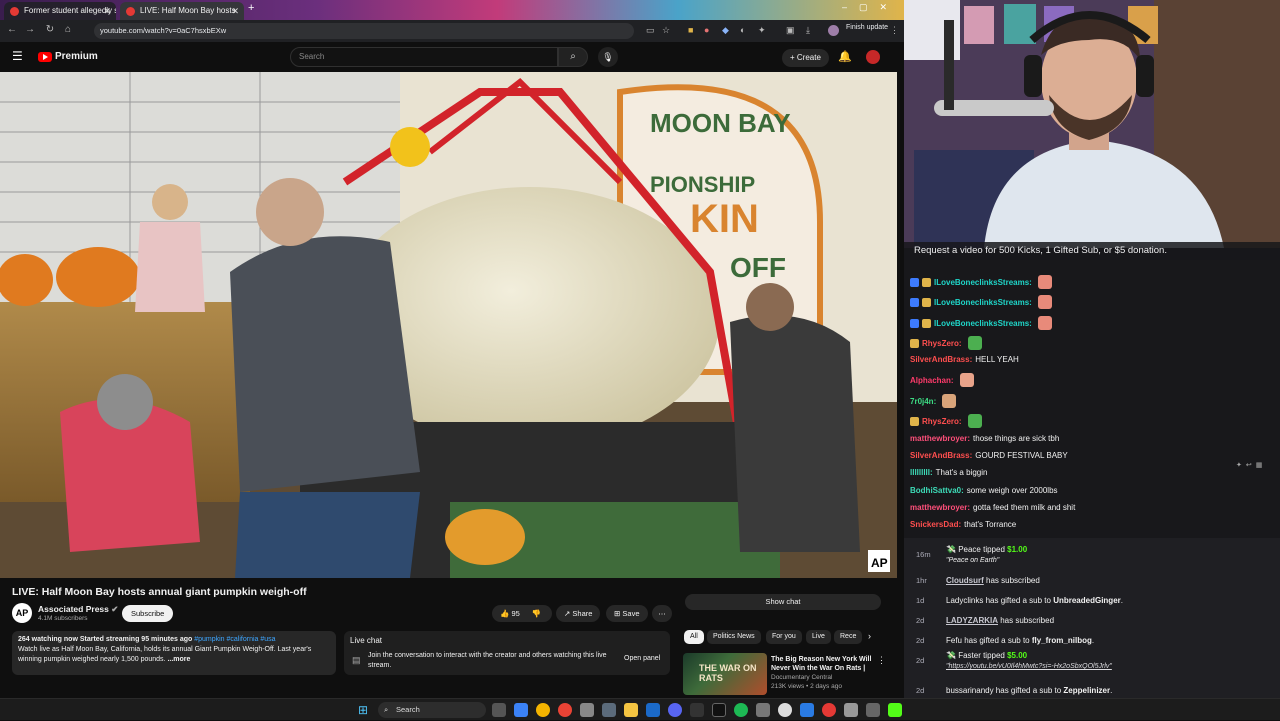 Image resolution: width=1280 pixels, height=721 pixels. Describe the element at coordinates (972, 620) in the screenshot. I see `event-highlight: LADYZARKIA` at that location.